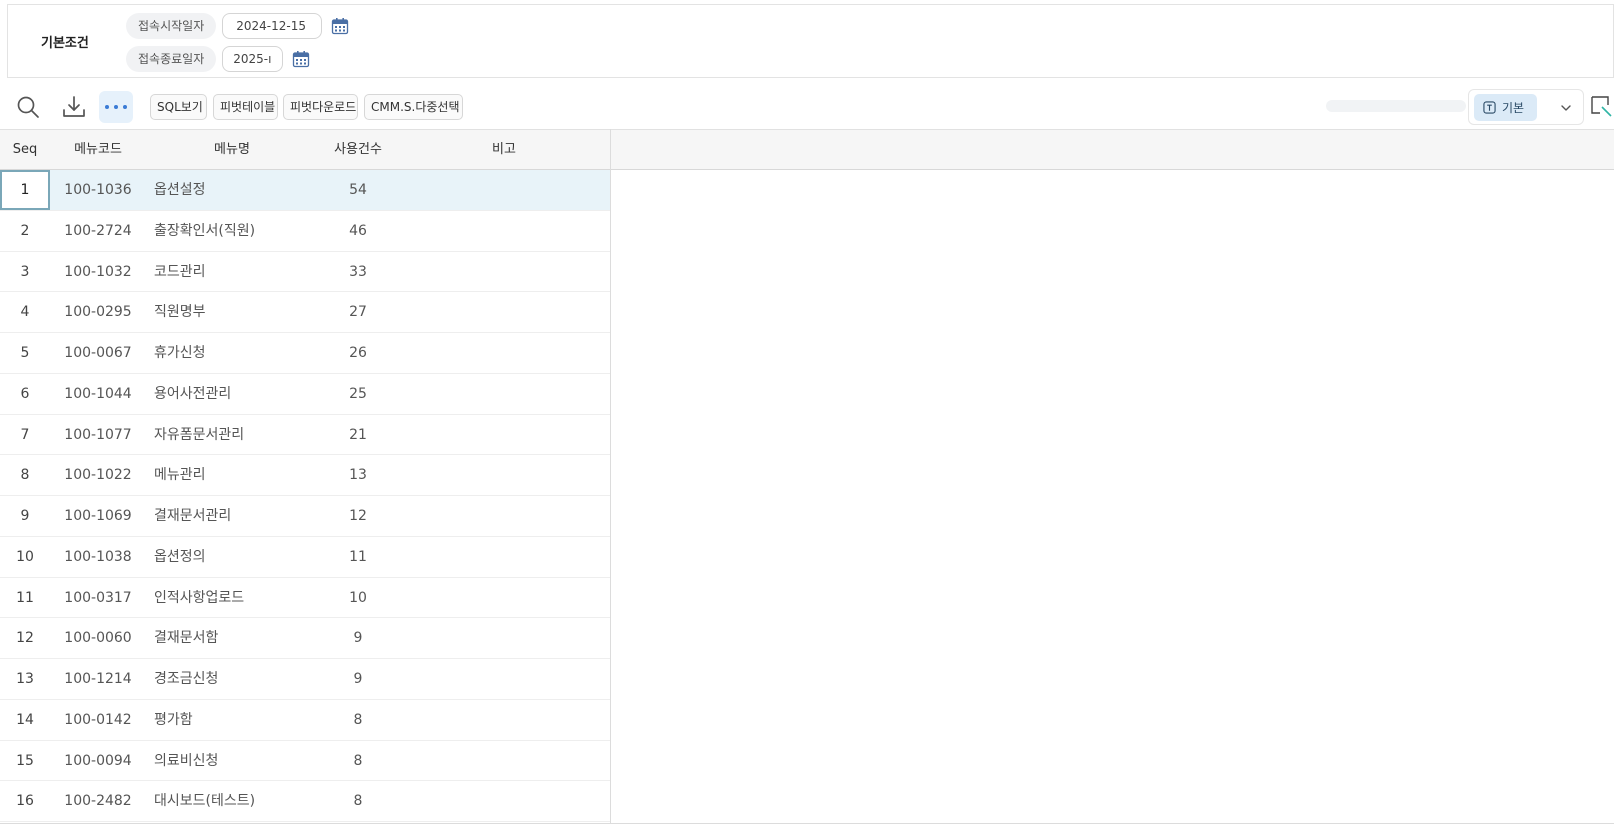 The image size is (1614, 824). I want to click on download-icon, so click(74, 107).